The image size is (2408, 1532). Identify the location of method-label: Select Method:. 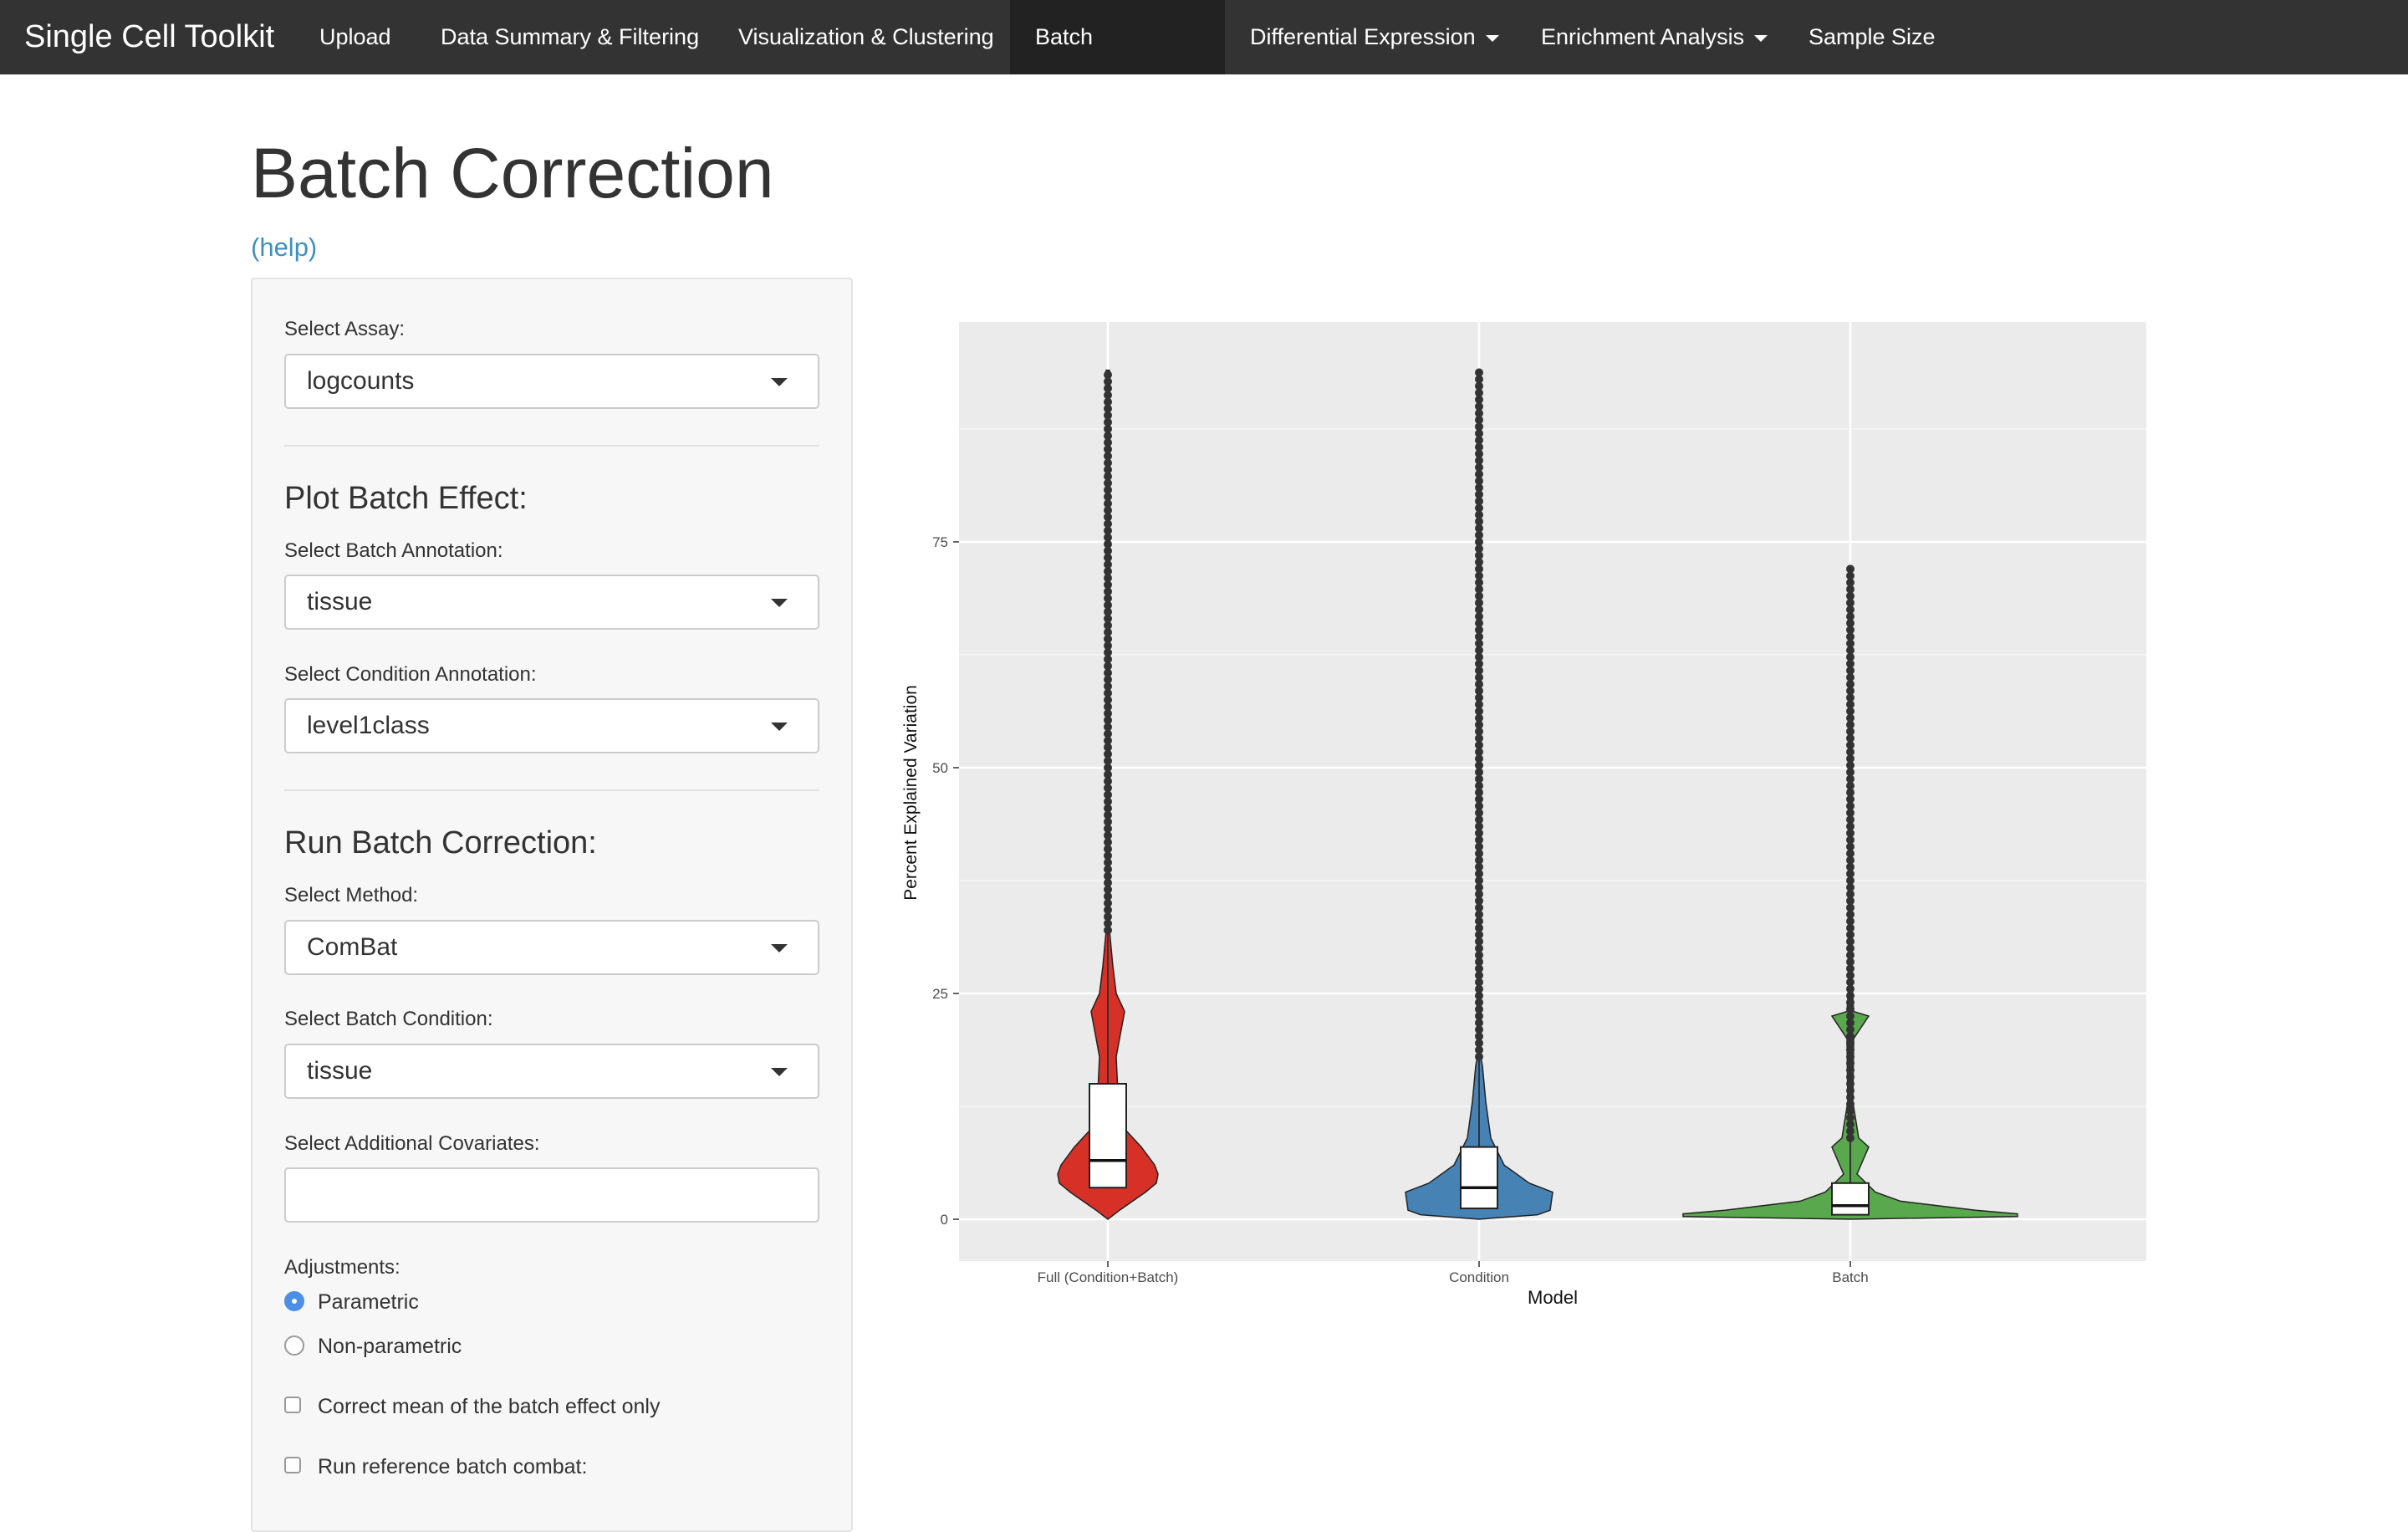
(352, 895).